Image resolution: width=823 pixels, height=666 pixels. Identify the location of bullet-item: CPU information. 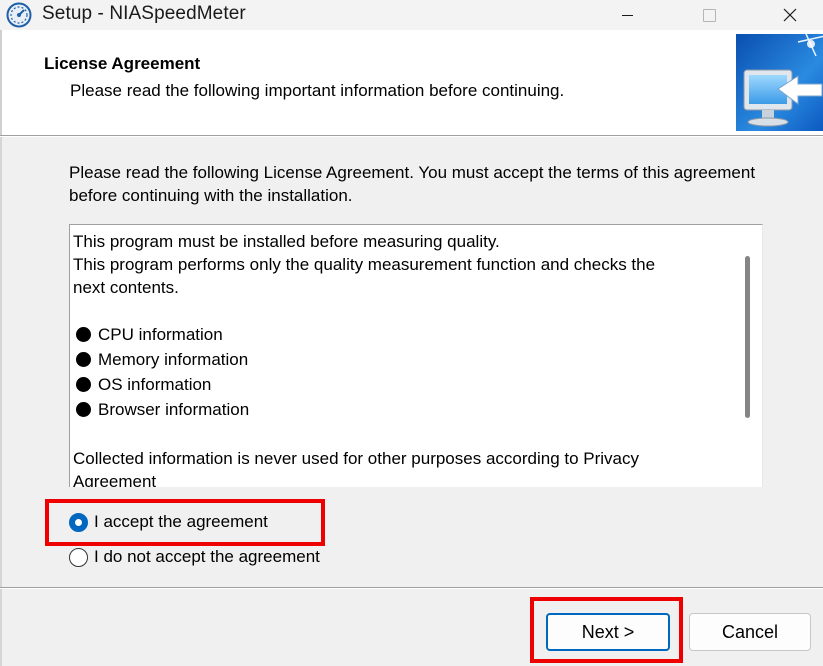
(405, 334).